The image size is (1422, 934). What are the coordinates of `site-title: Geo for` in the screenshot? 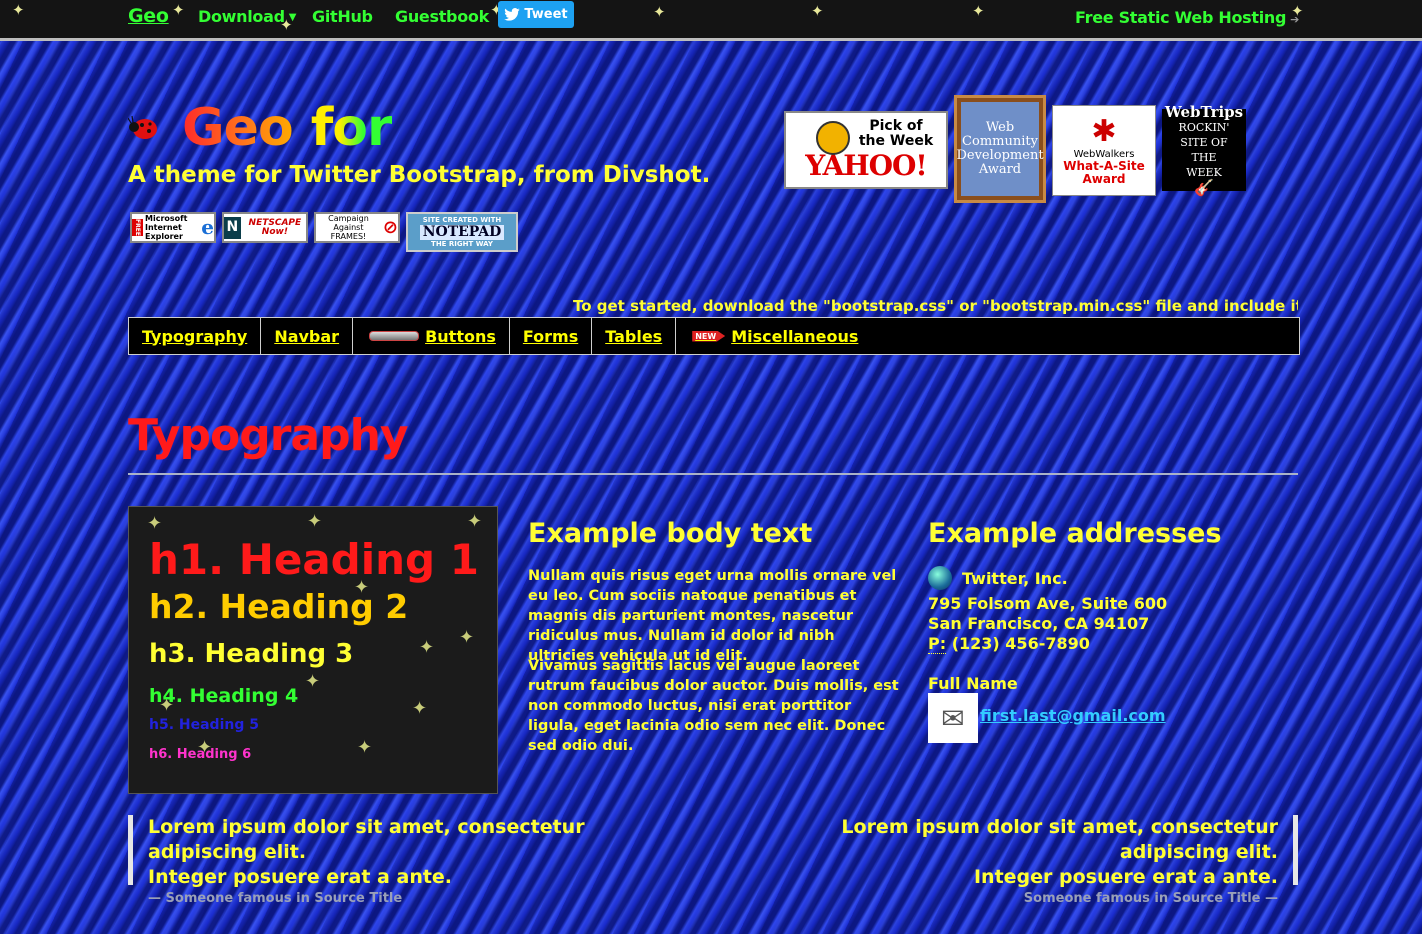 It's located at (269, 128).